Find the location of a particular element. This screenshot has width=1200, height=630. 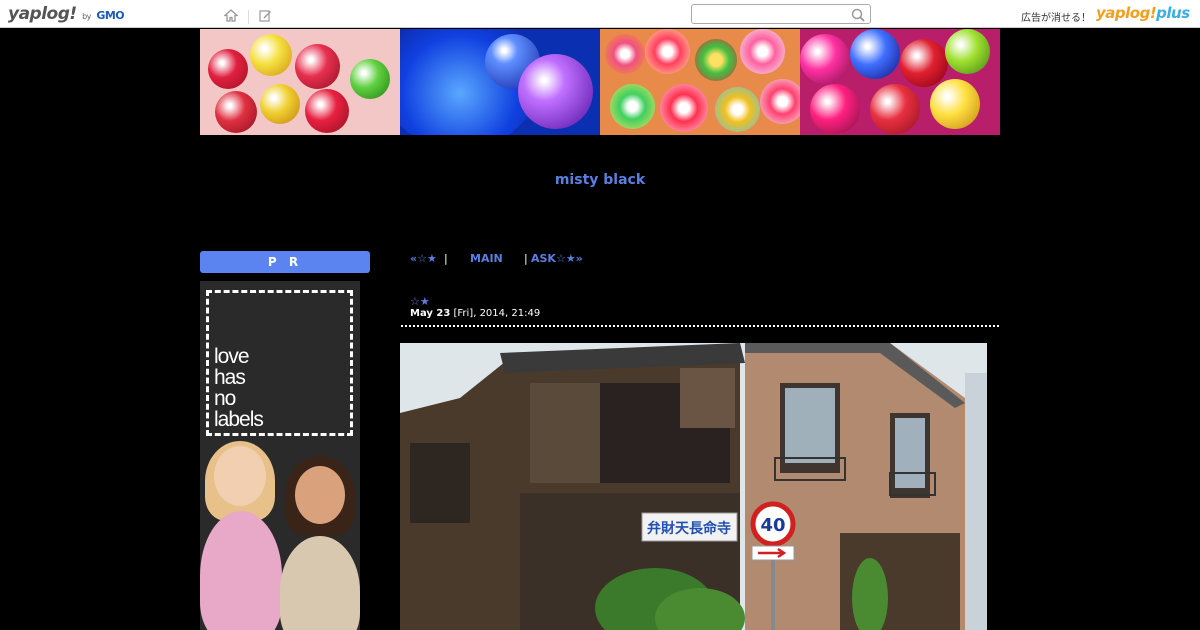

plus-logo-text-a: yaplog! is located at coordinates (1126, 13).